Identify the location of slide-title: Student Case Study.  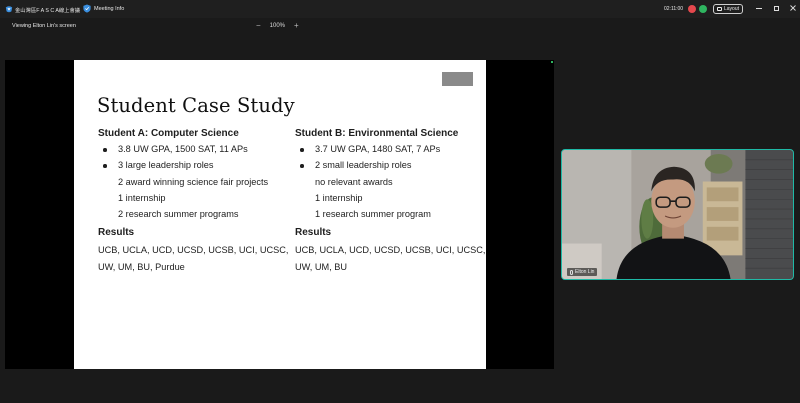
(196, 105).